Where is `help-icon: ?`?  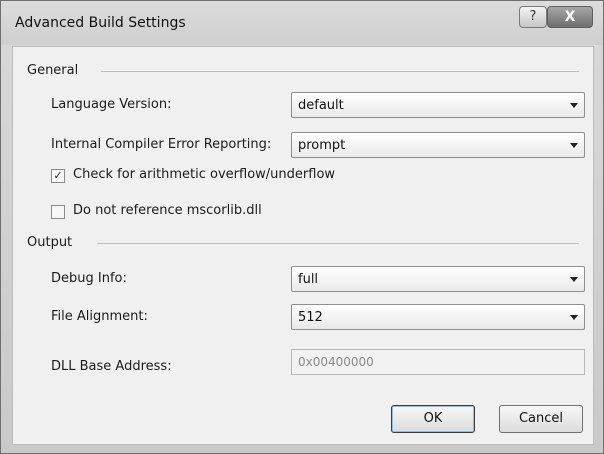
help-icon: ? is located at coordinates (533, 16).